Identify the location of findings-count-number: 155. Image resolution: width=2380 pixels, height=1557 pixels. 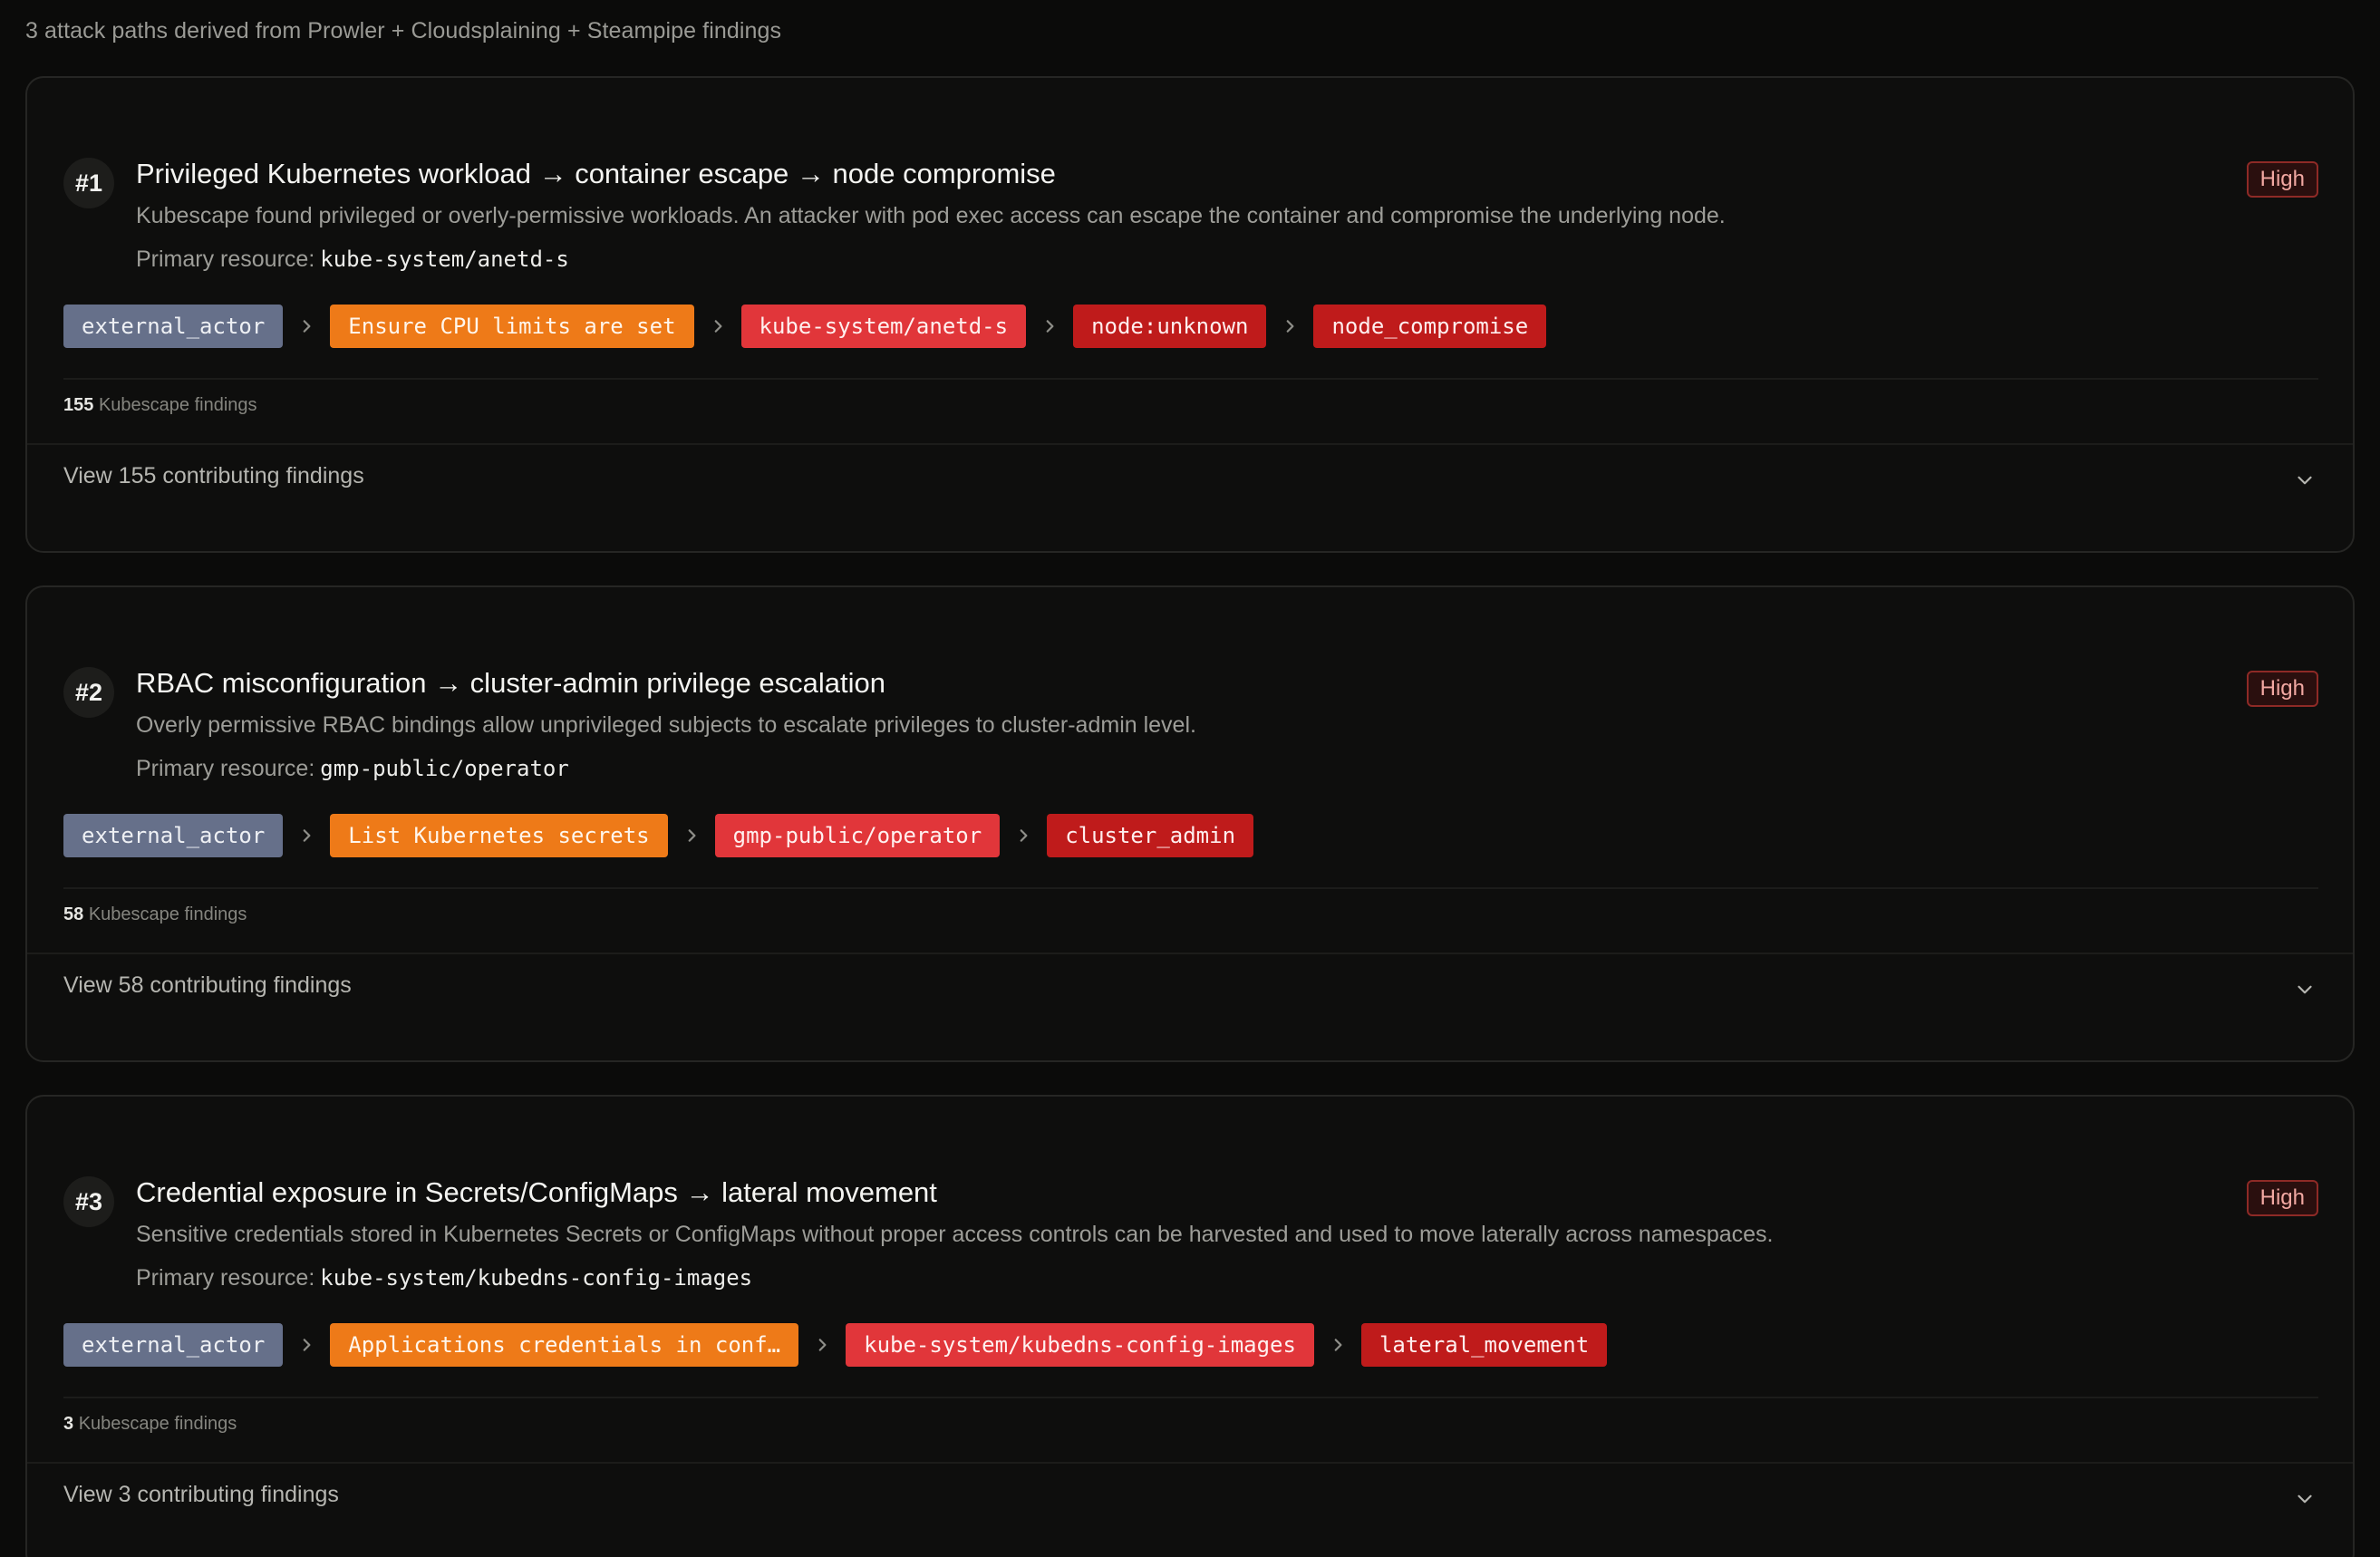
(78, 405).